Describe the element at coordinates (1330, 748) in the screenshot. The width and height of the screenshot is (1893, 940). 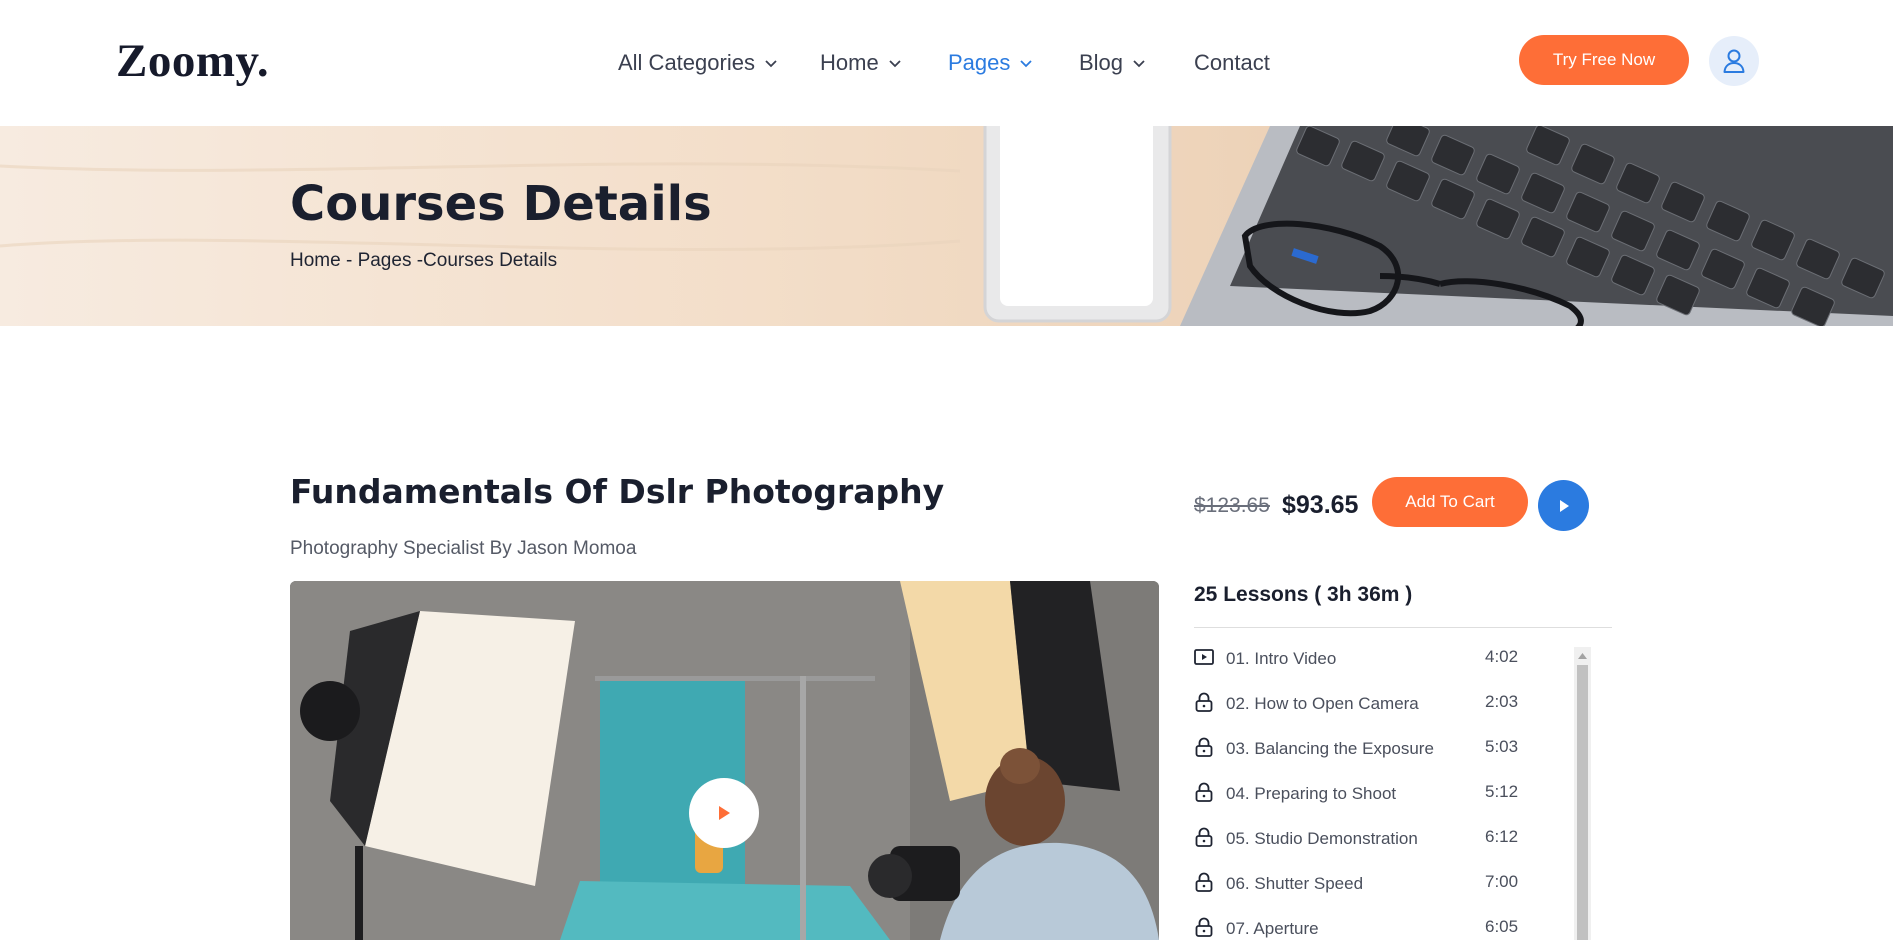
I see `lesson-title: 03. Balancing the Exposure` at that location.